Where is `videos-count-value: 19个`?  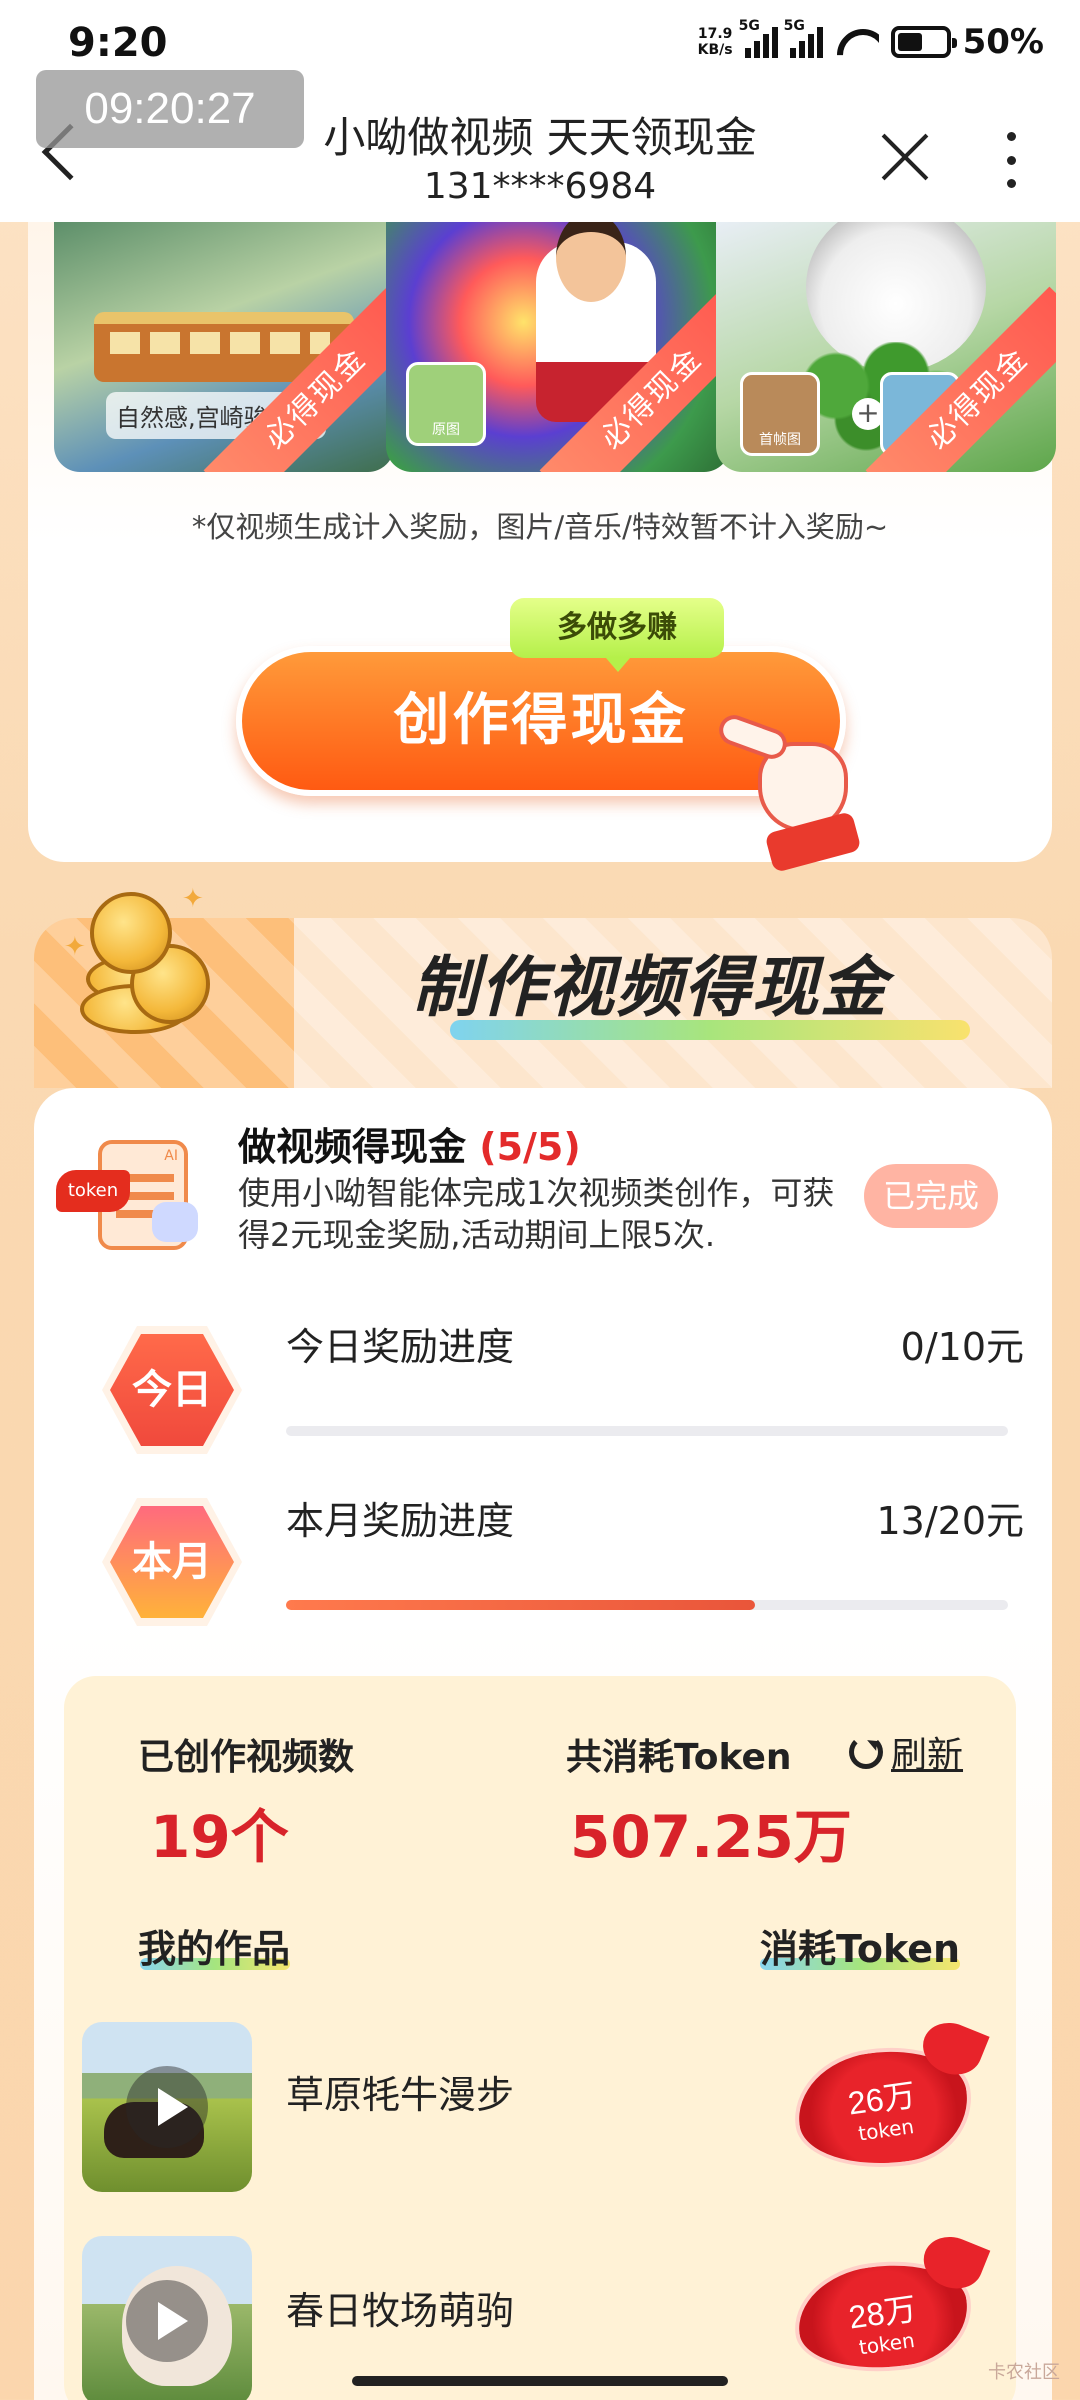
videos-count-value: 19个 is located at coordinates (219, 1837).